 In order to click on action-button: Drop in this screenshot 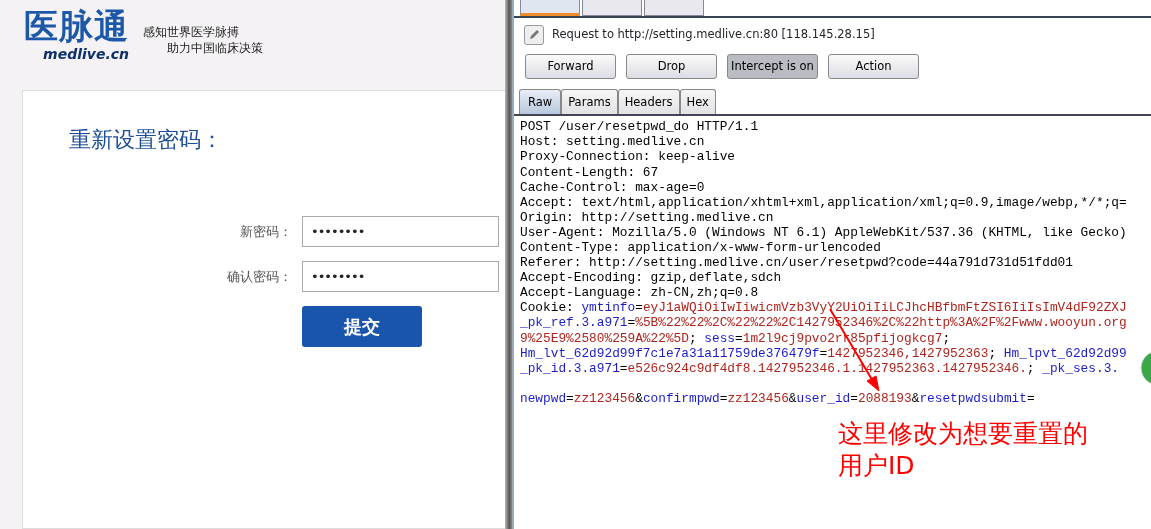, I will do `click(671, 66)`.